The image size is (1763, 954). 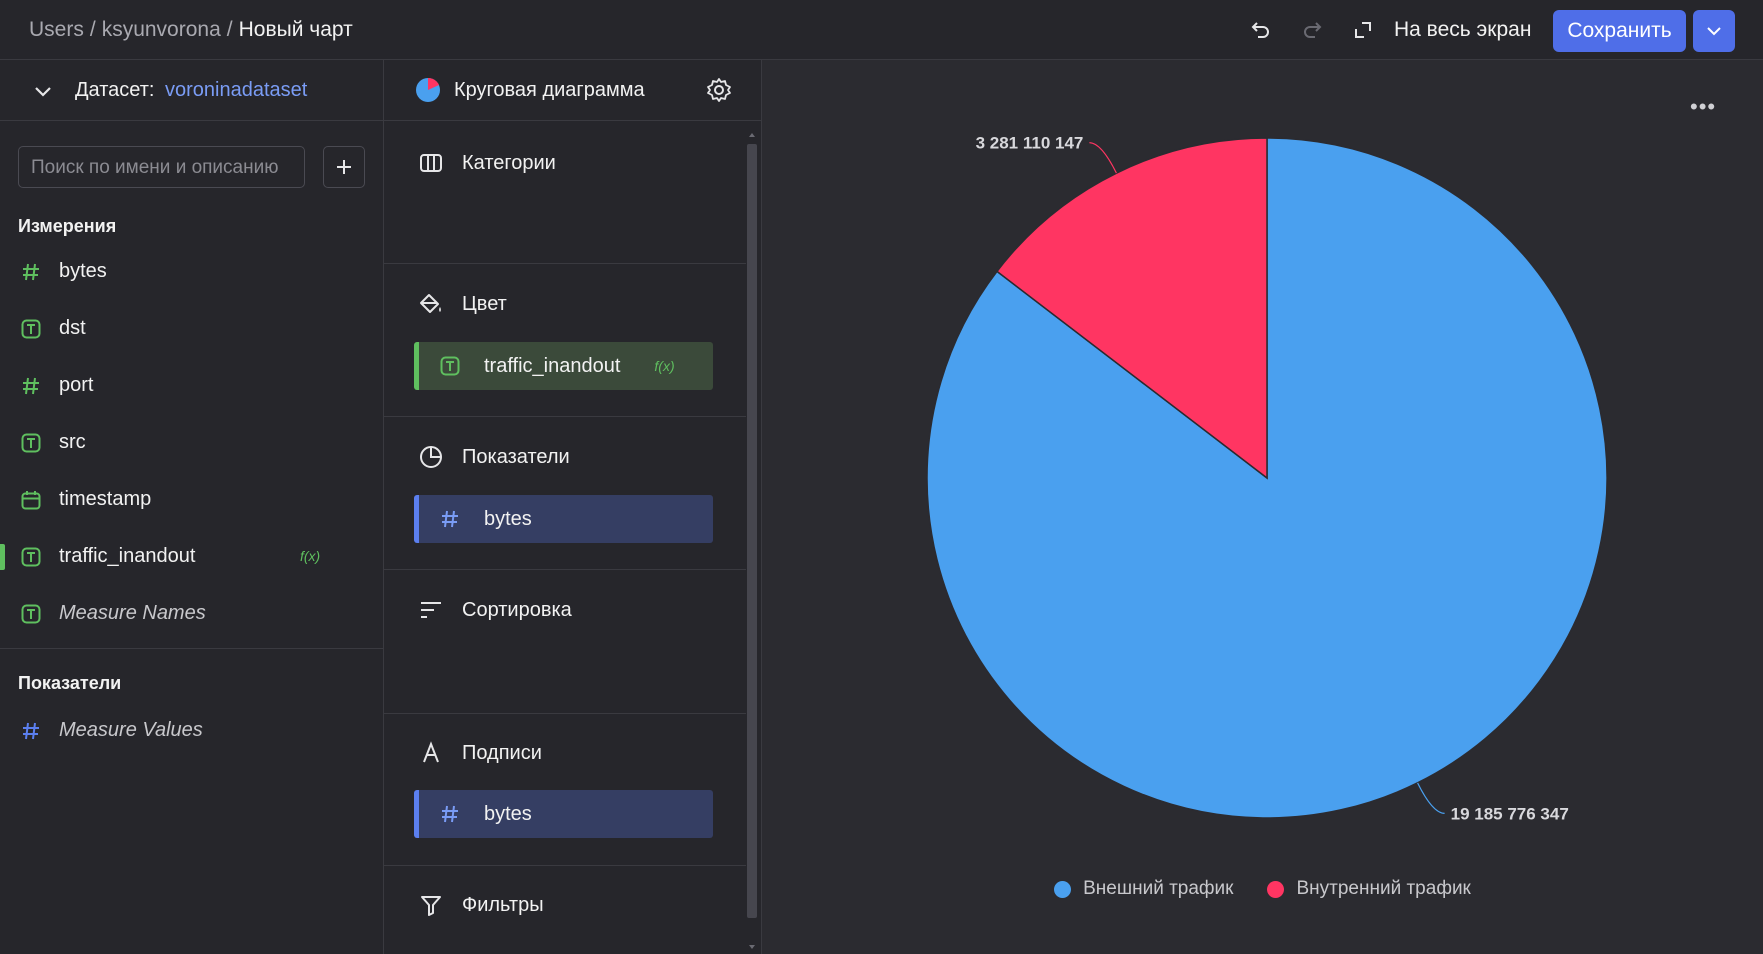 What do you see at coordinates (191, 731) in the screenshot?
I see `measure-item: Measure Values` at bounding box center [191, 731].